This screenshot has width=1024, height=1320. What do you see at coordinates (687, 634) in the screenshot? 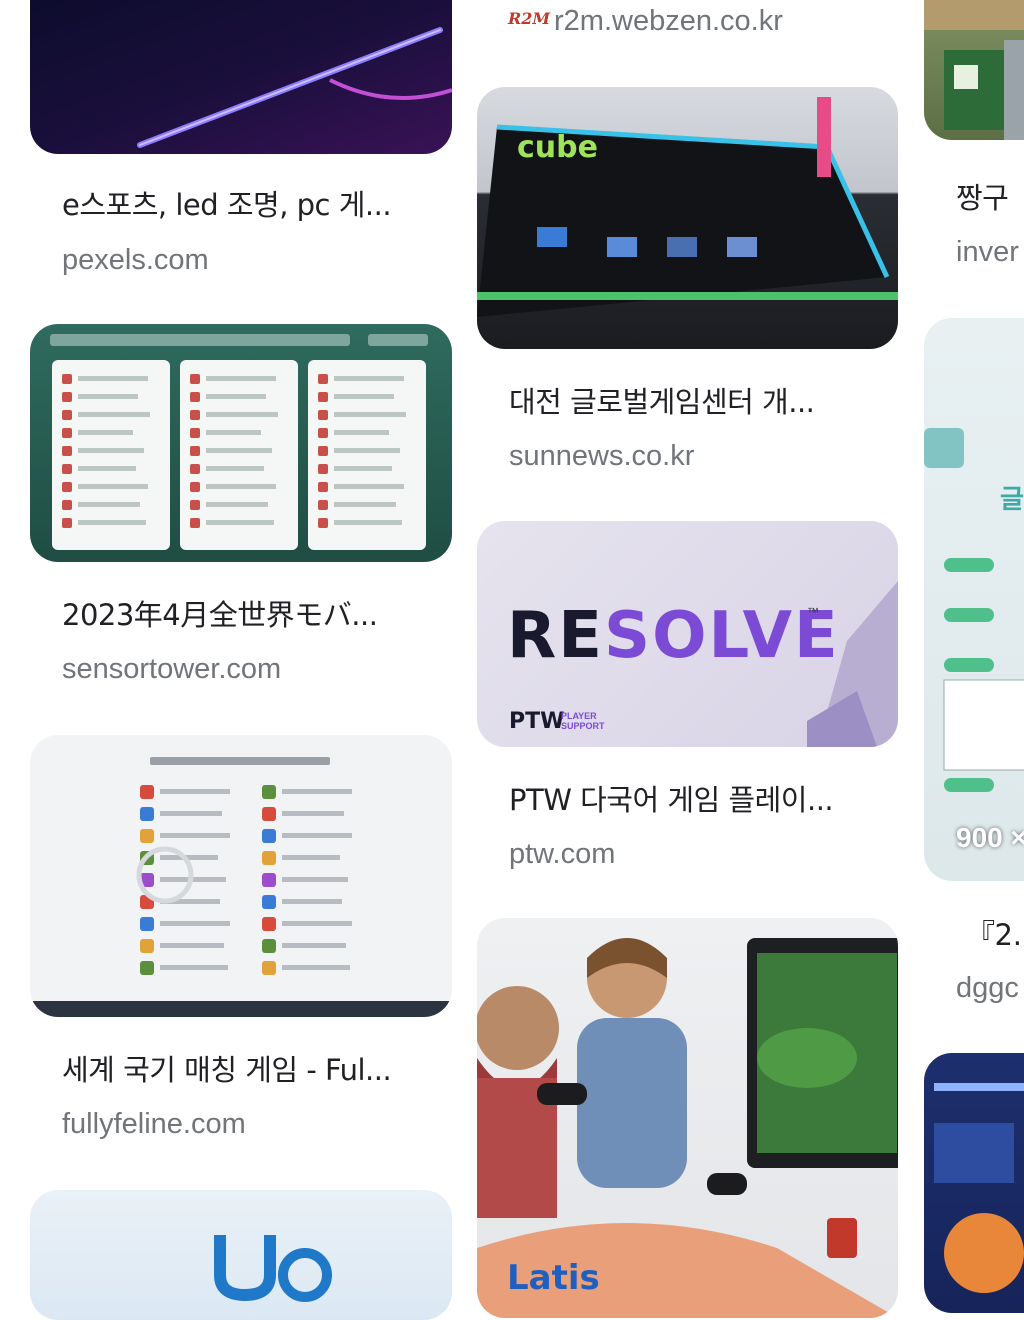
I see `result-image-ptw-resolve: RESOLVE ™ PTW PLAYER SUPPORT` at bounding box center [687, 634].